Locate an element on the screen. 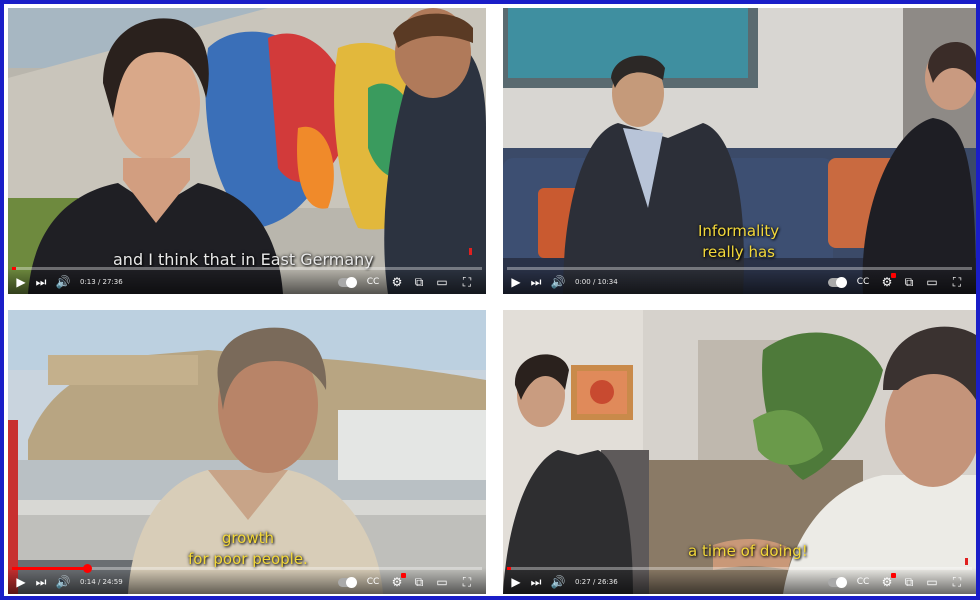 The height and width of the screenshot is (600, 980). player-controls-3: ▶ ⏭ 🔊 0:14 / 24:59 CC ⚙ ⧉ ▭ ⛶ is located at coordinates (247, 579).